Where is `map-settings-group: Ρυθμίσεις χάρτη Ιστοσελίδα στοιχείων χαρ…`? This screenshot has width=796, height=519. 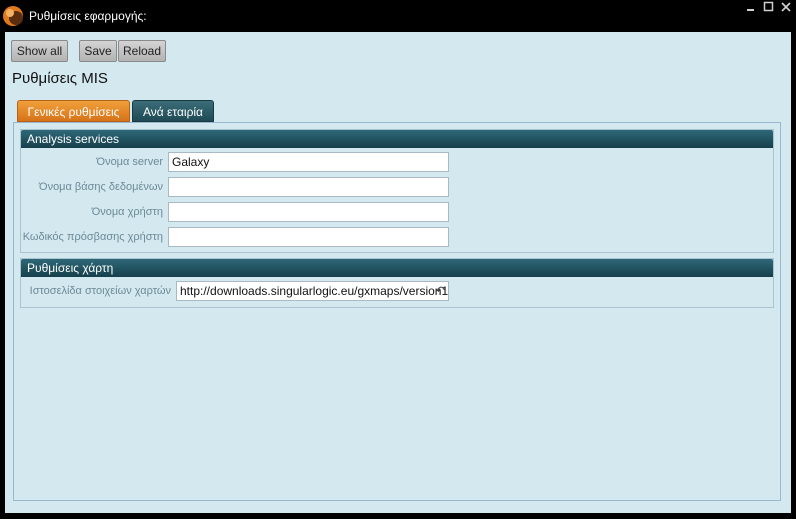 map-settings-group: Ρυθμίσεις χάρτη Ιστοσελίδα στοιχείων χαρ… is located at coordinates (397, 283).